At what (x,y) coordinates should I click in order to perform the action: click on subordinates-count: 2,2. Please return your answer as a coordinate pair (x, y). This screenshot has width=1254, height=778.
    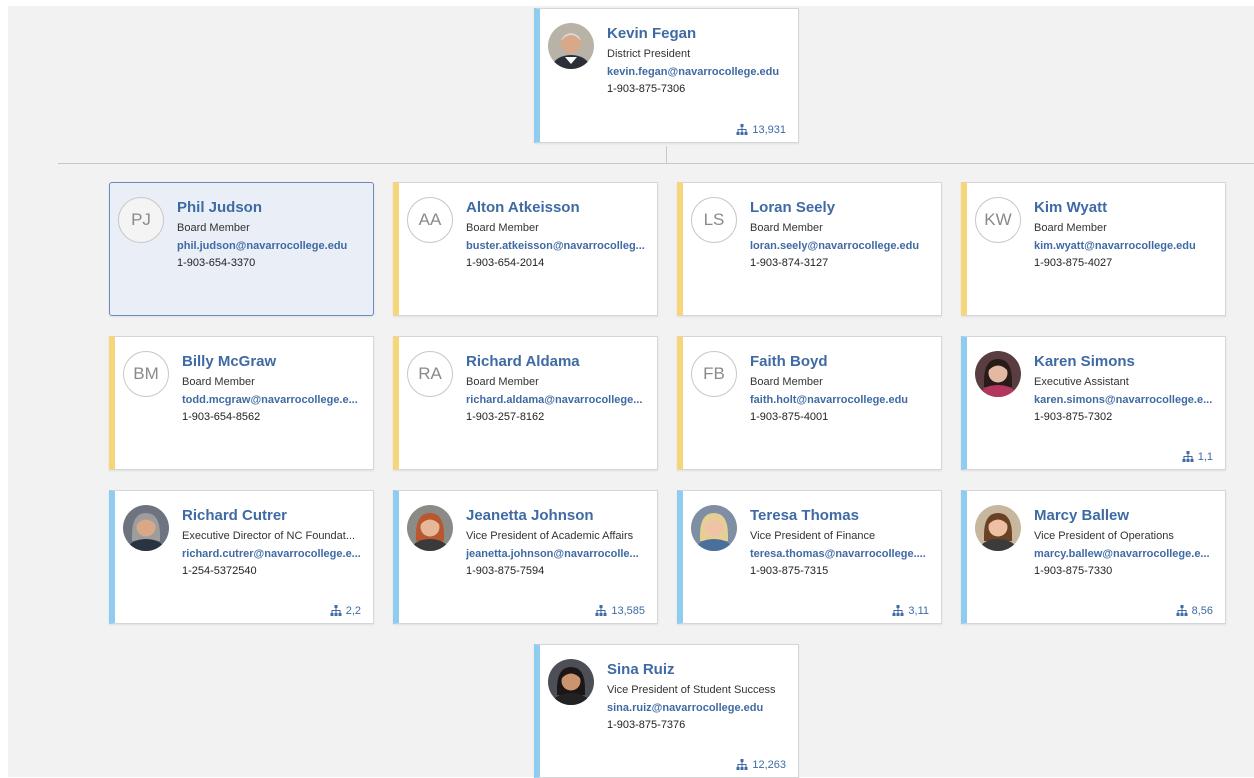
    Looking at the image, I should click on (345, 611).